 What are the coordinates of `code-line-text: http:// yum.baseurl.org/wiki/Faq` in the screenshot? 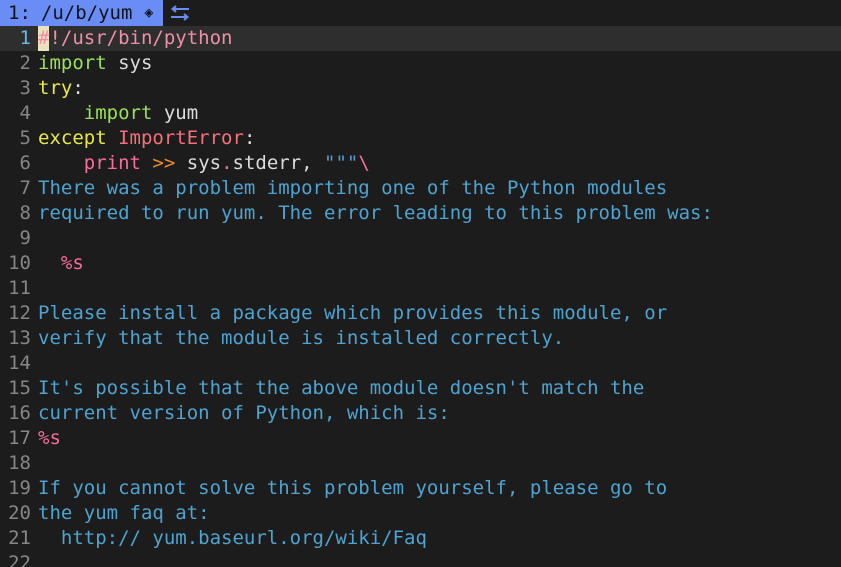 It's located at (439, 538).